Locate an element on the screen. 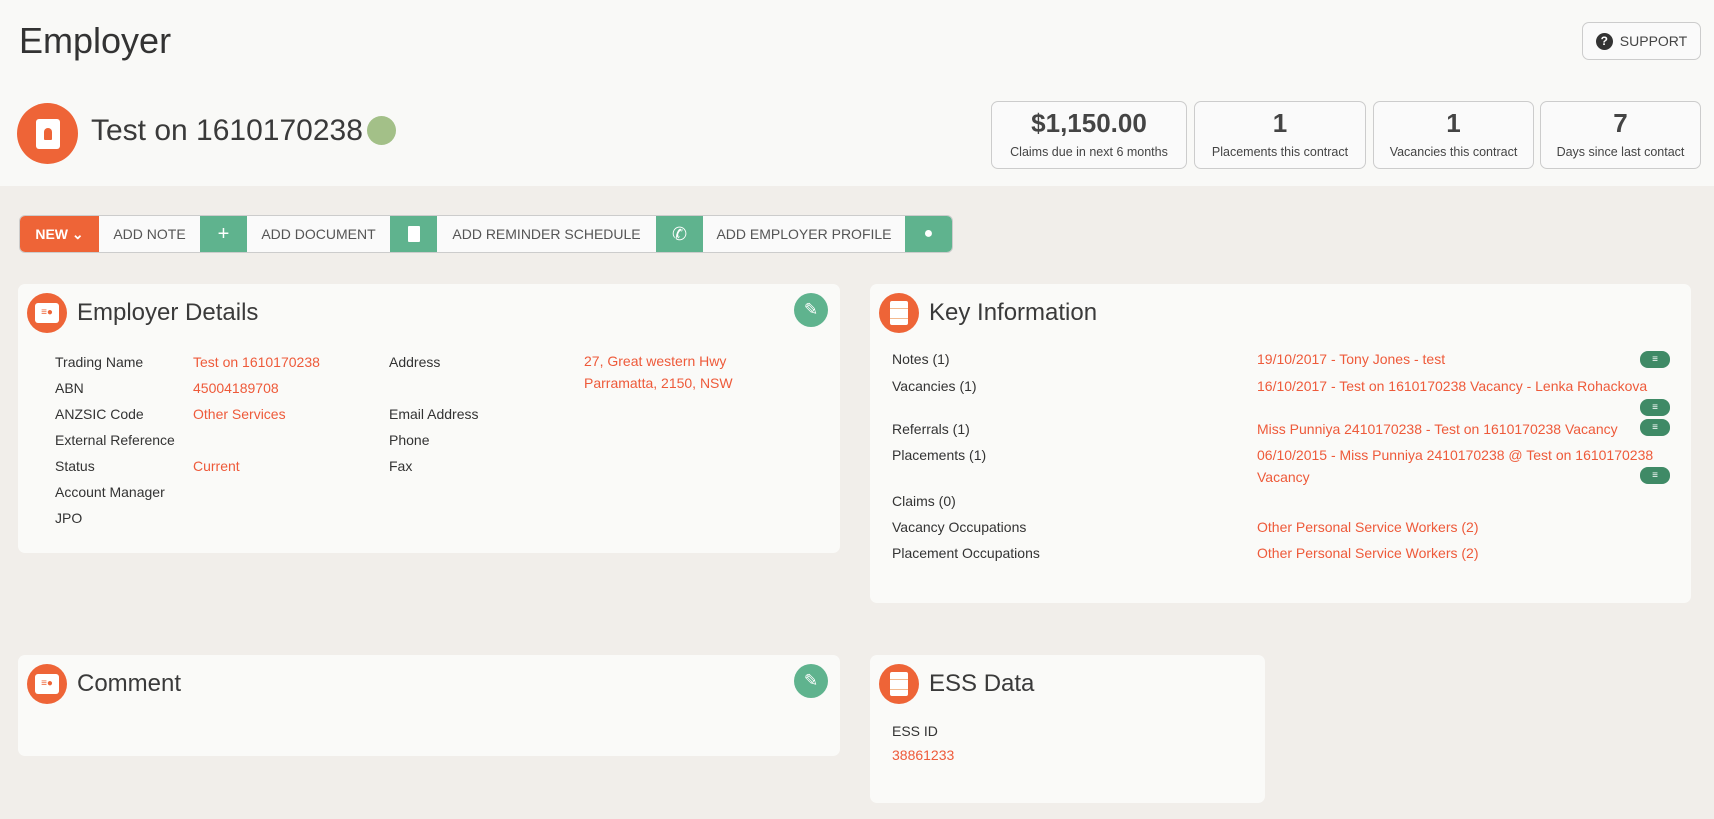 The image size is (1714, 819). card-title: ESS Data is located at coordinates (982, 683).